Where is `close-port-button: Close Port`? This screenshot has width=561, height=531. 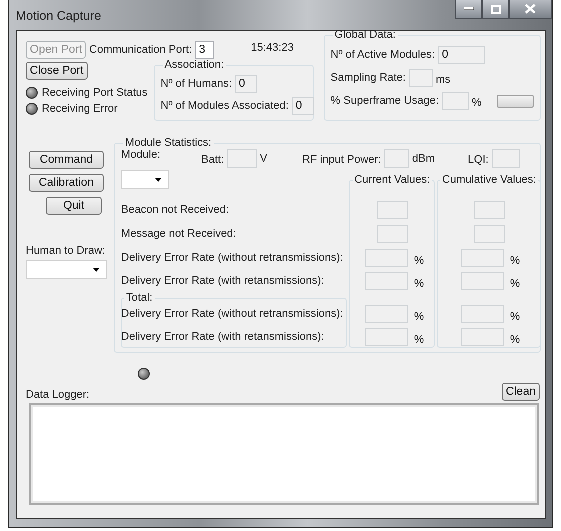 close-port-button: Close Port is located at coordinates (57, 71).